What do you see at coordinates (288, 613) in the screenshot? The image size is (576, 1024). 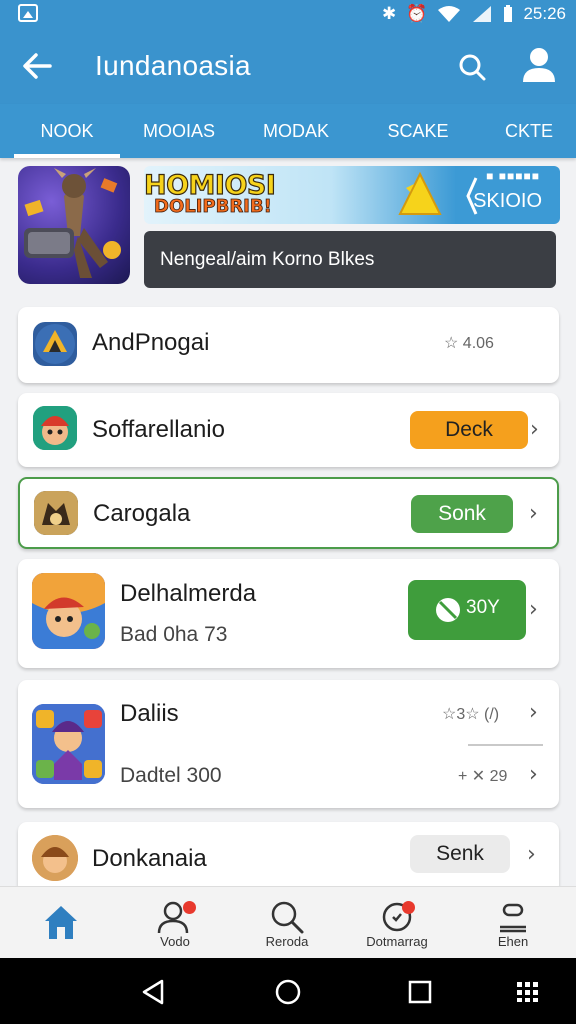 I see `list-item: Delhalmerda Bad 0ha 73 30Y ›` at bounding box center [288, 613].